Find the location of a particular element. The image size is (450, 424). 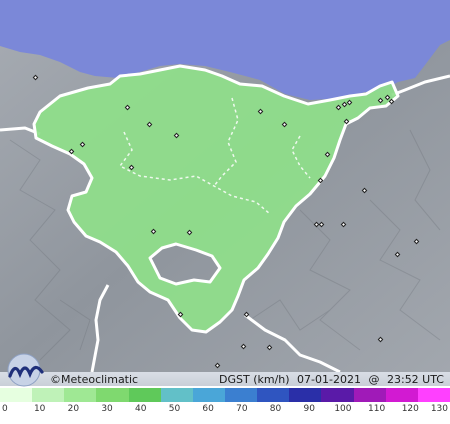

legend-tick-label: 60 is located at coordinates (208, 409).